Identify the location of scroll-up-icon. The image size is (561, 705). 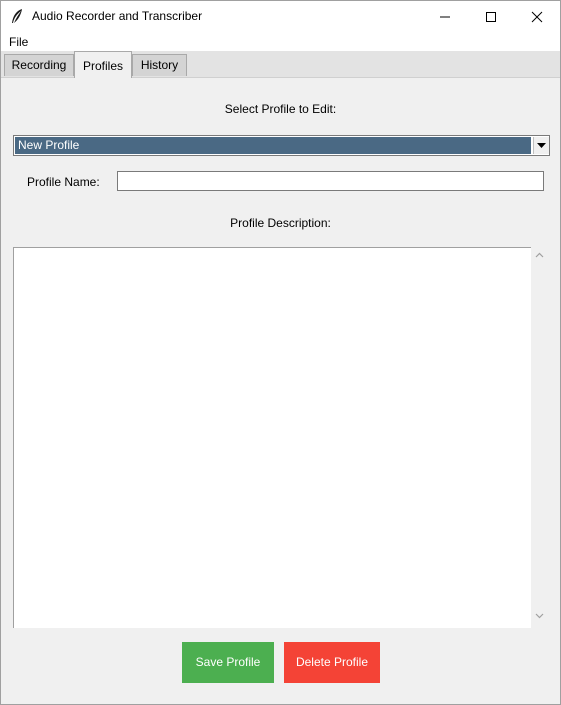
(539, 255).